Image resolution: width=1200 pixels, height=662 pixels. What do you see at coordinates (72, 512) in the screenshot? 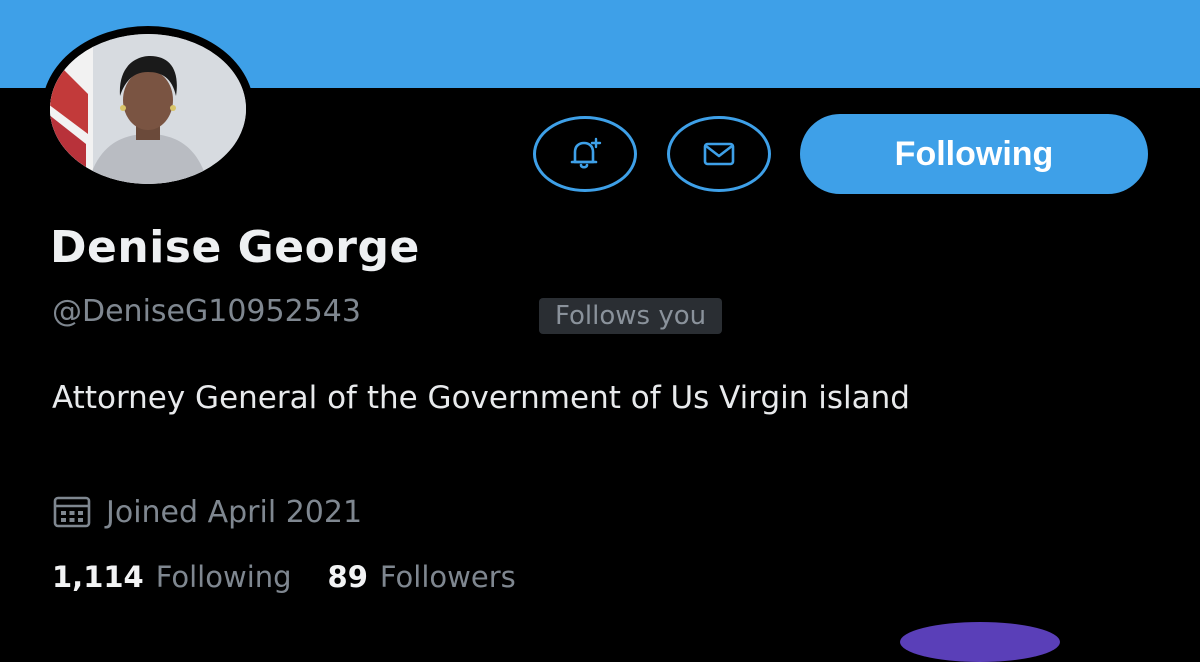
I see `calendar-icon` at bounding box center [72, 512].